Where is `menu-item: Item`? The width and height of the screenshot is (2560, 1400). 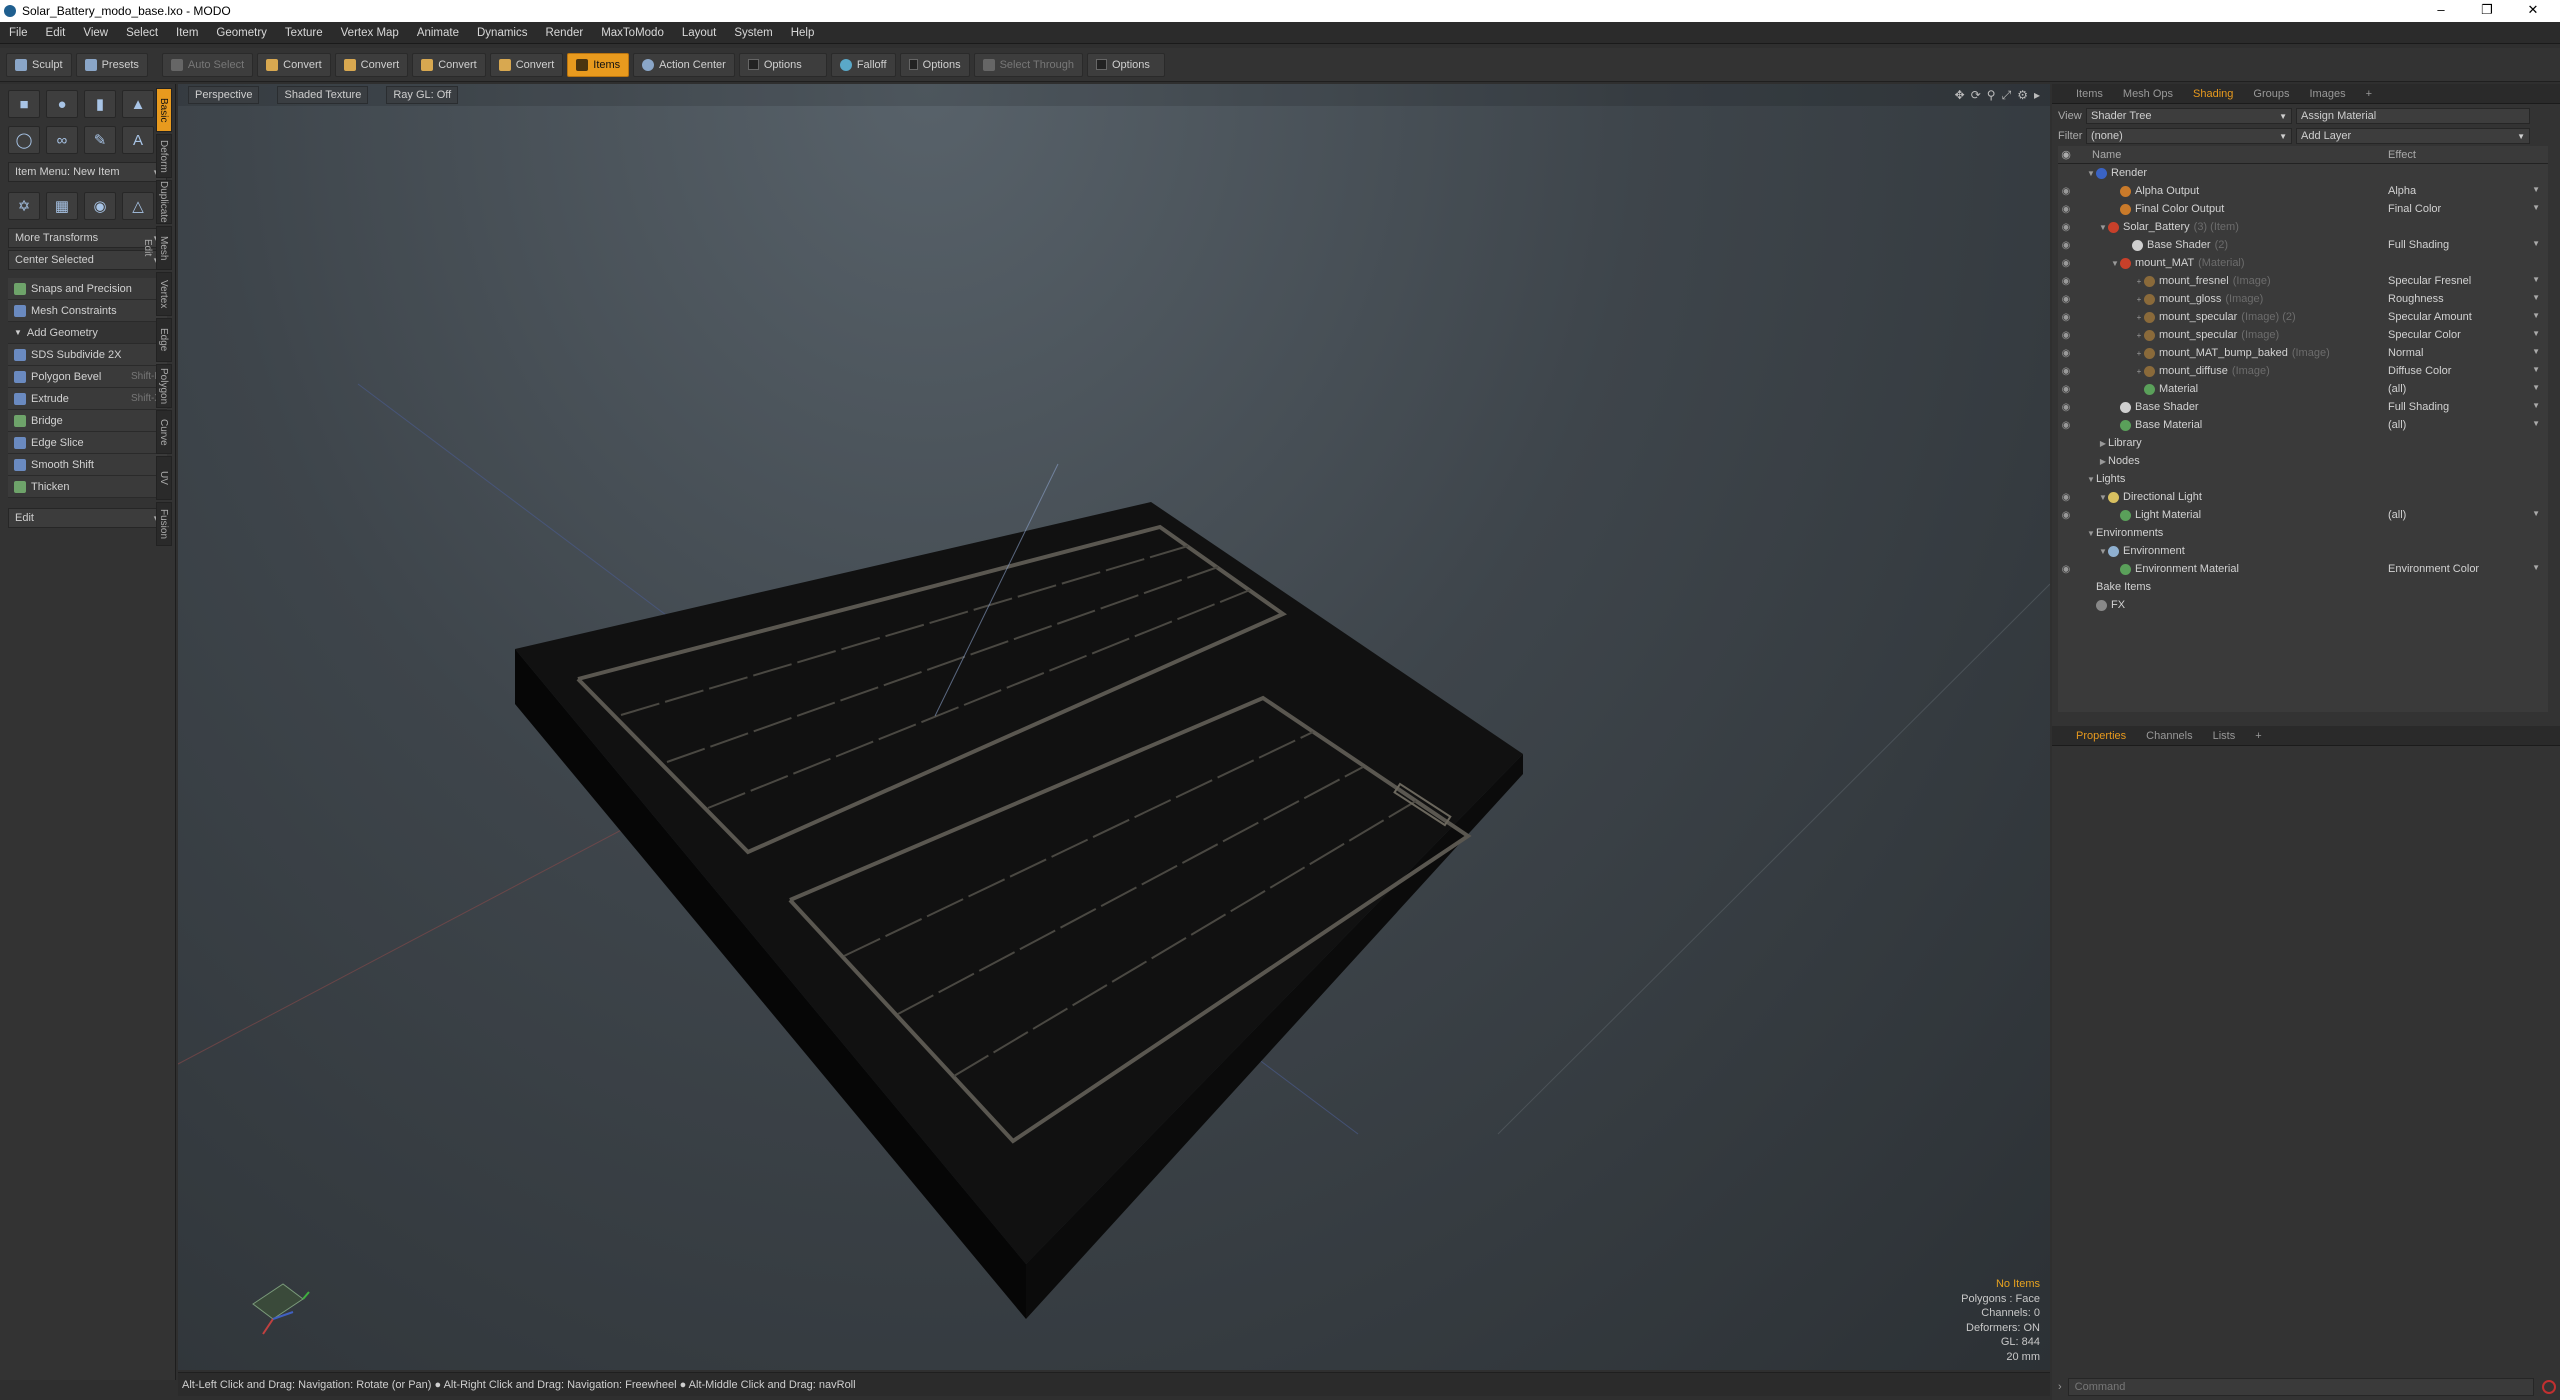 menu-item: Item is located at coordinates (187, 33).